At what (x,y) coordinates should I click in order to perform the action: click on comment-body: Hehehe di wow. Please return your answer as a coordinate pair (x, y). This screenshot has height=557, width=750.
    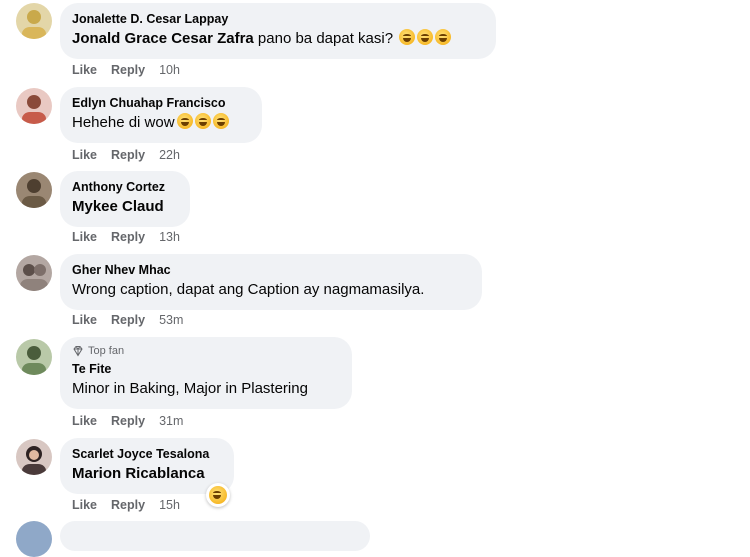
    Looking at the image, I should click on (123, 122).